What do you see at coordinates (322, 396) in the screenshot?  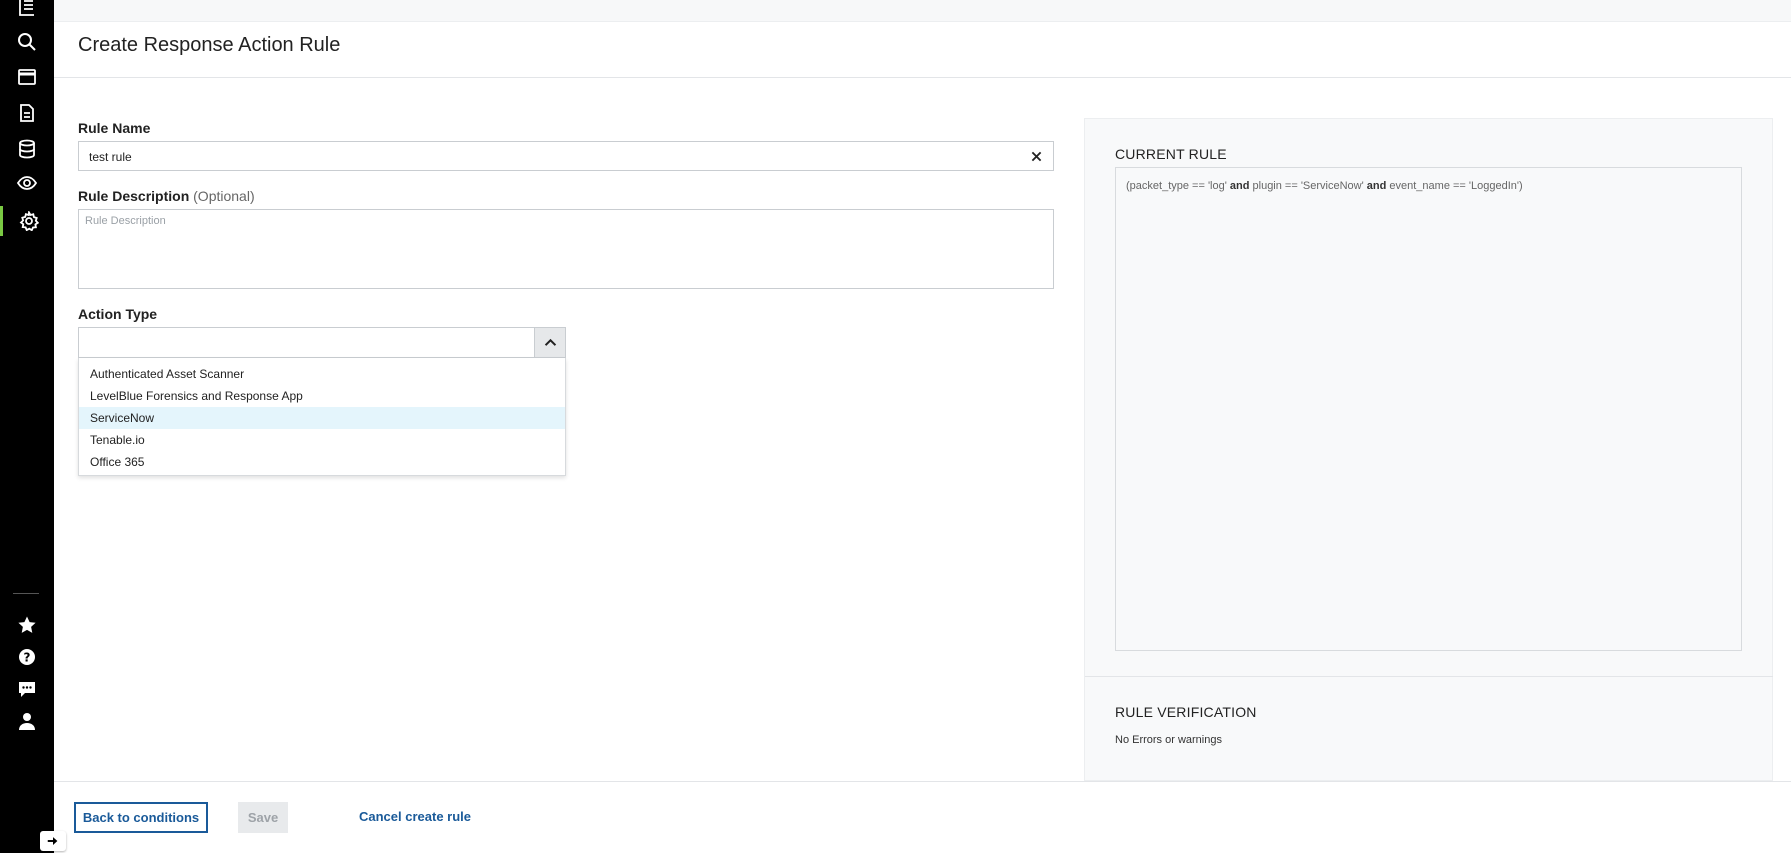 I see `dropdown-option: LevelBlue Forensics and Response App` at bounding box center [322, 396].